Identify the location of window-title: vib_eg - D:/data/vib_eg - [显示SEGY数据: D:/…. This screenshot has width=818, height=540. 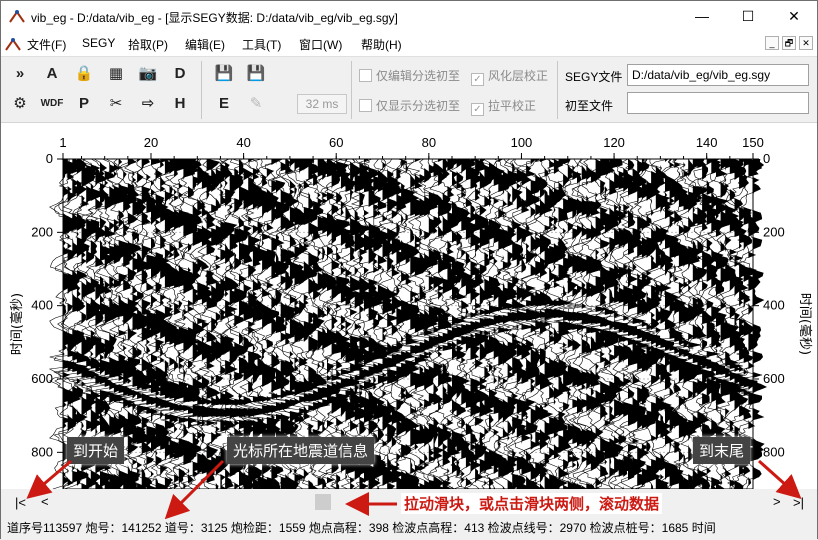
(214, 18).